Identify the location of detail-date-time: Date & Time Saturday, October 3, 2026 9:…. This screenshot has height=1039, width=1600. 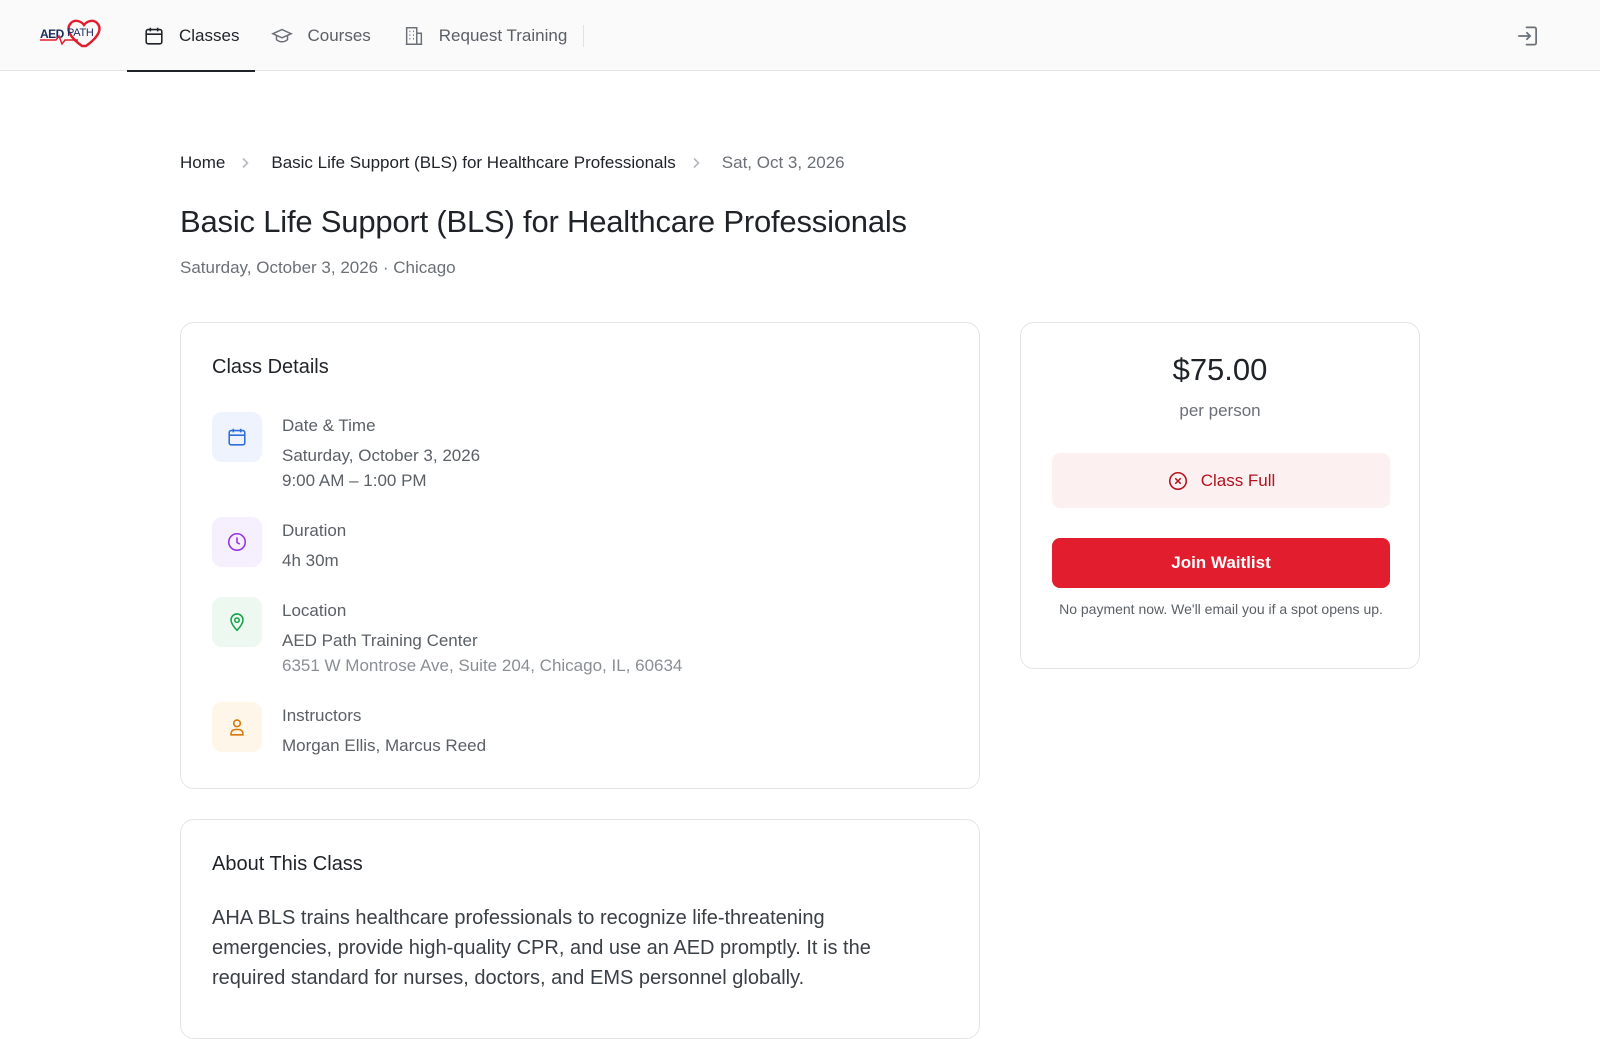
(346, 452).